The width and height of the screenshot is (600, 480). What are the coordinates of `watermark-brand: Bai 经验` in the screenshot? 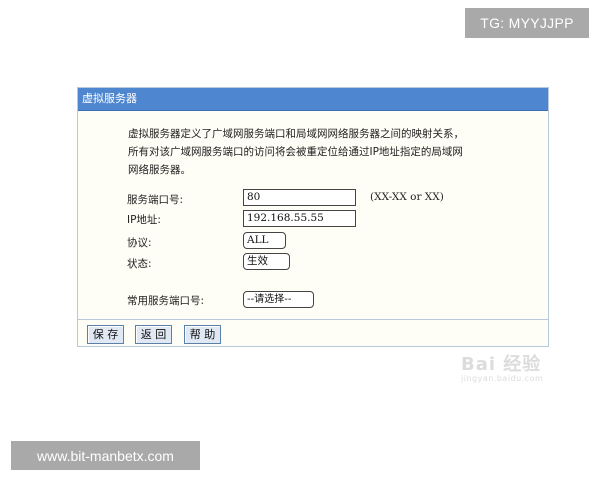 It's located at (501, 364).